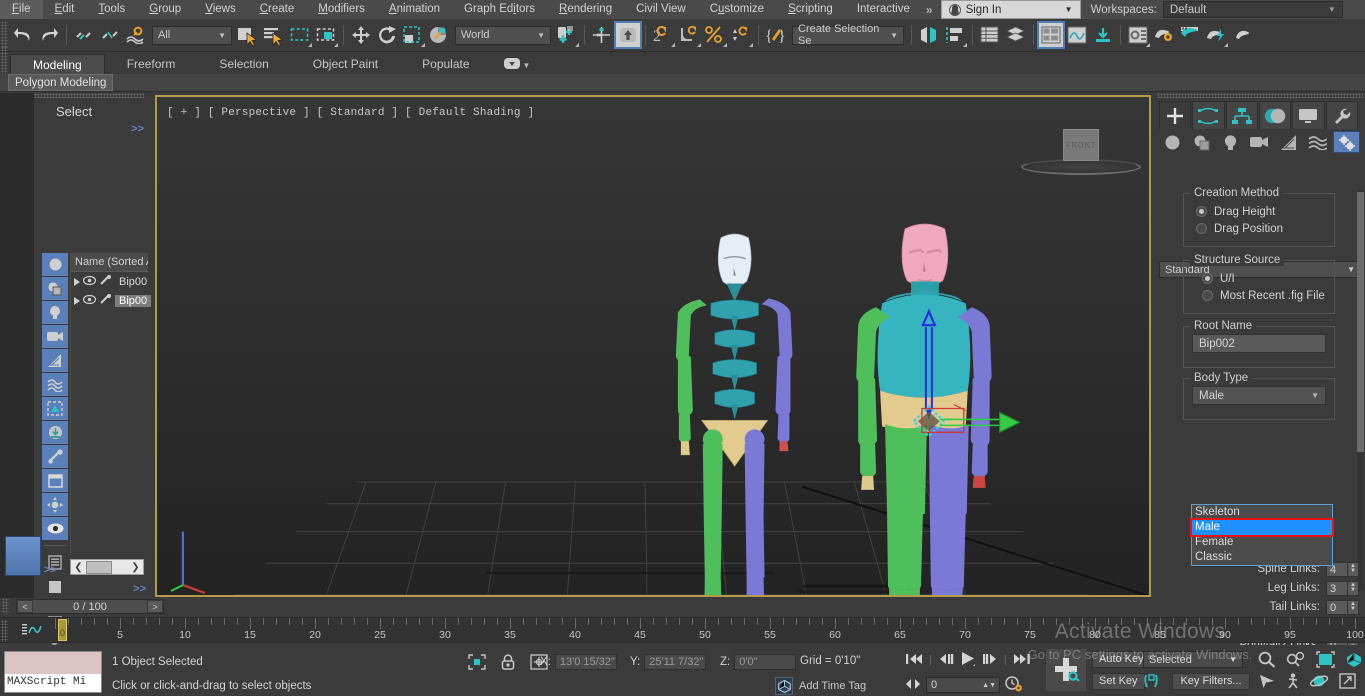 The image size is (1365, 696). I want to click on command-panel-scrollbar, so click(1360, 390).